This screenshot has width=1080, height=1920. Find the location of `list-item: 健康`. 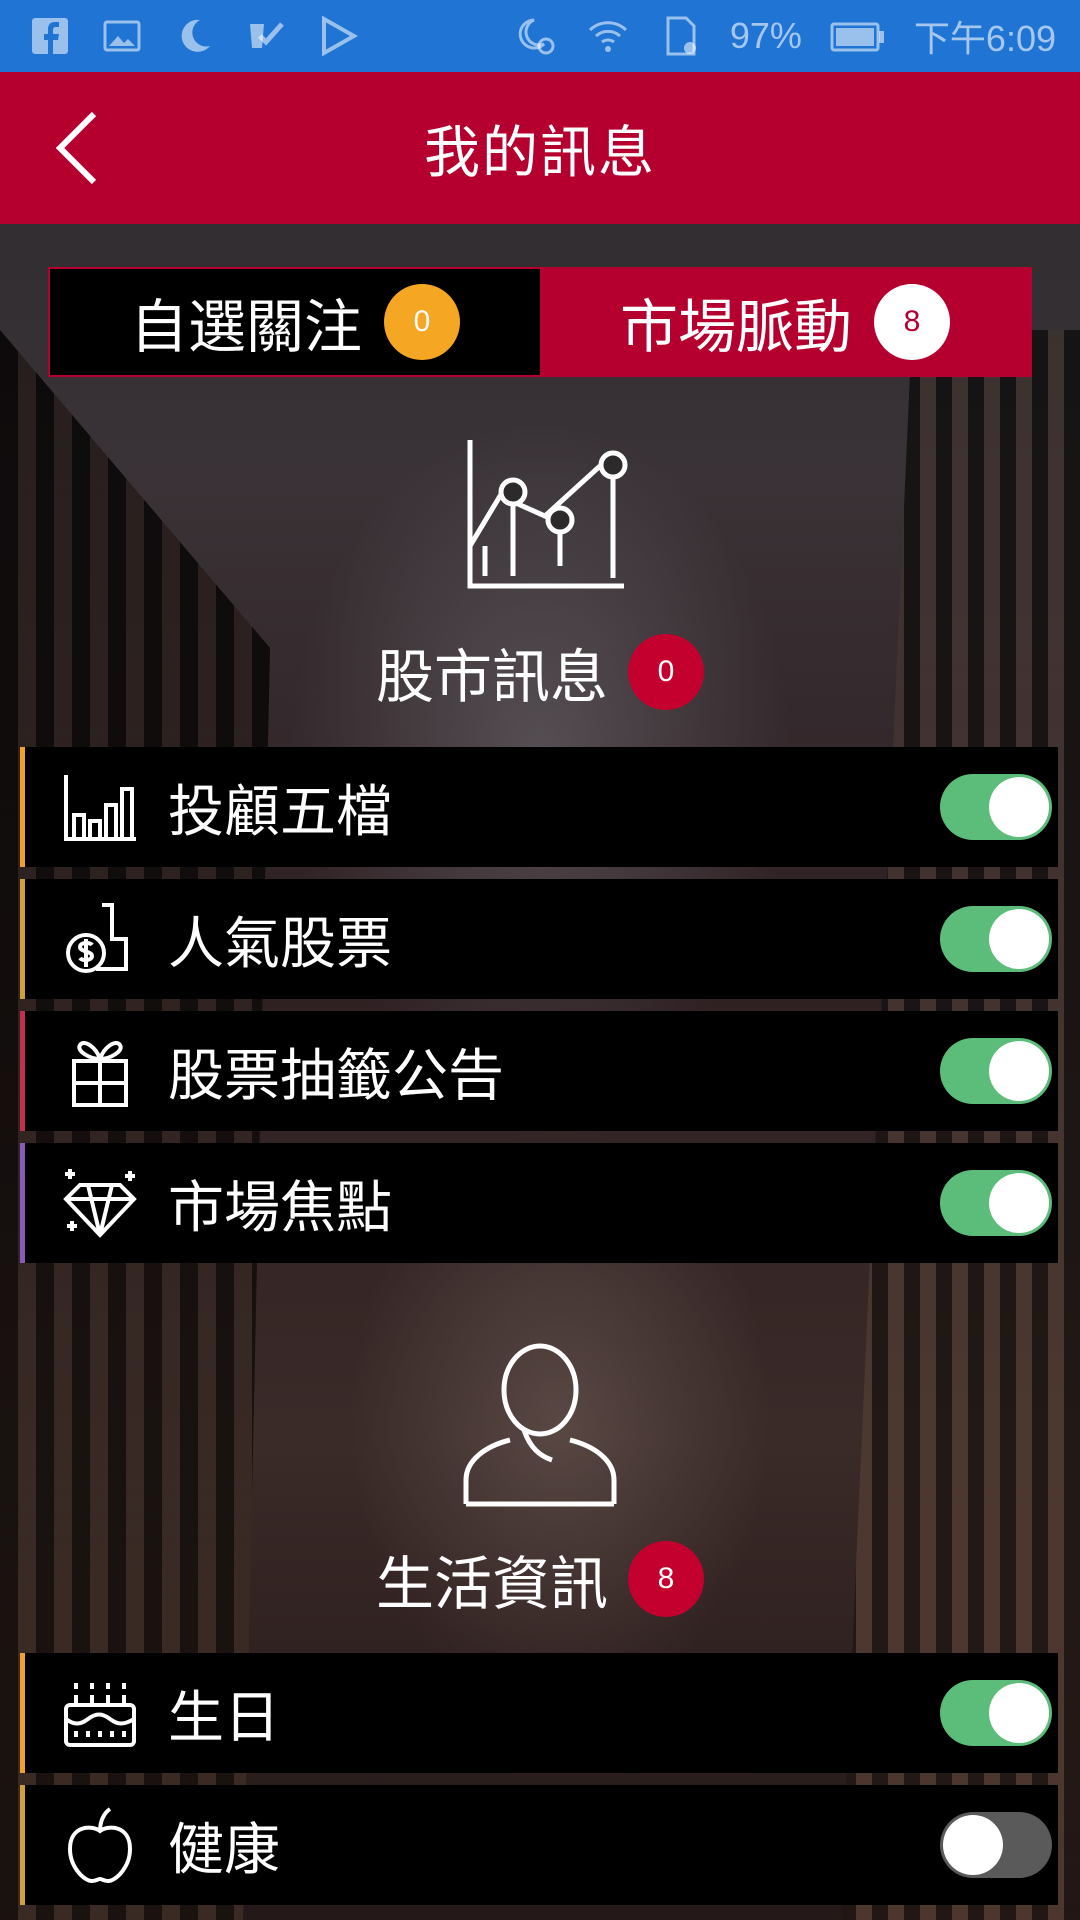

list-item: 健康 is located at coordinates (539, 1845).